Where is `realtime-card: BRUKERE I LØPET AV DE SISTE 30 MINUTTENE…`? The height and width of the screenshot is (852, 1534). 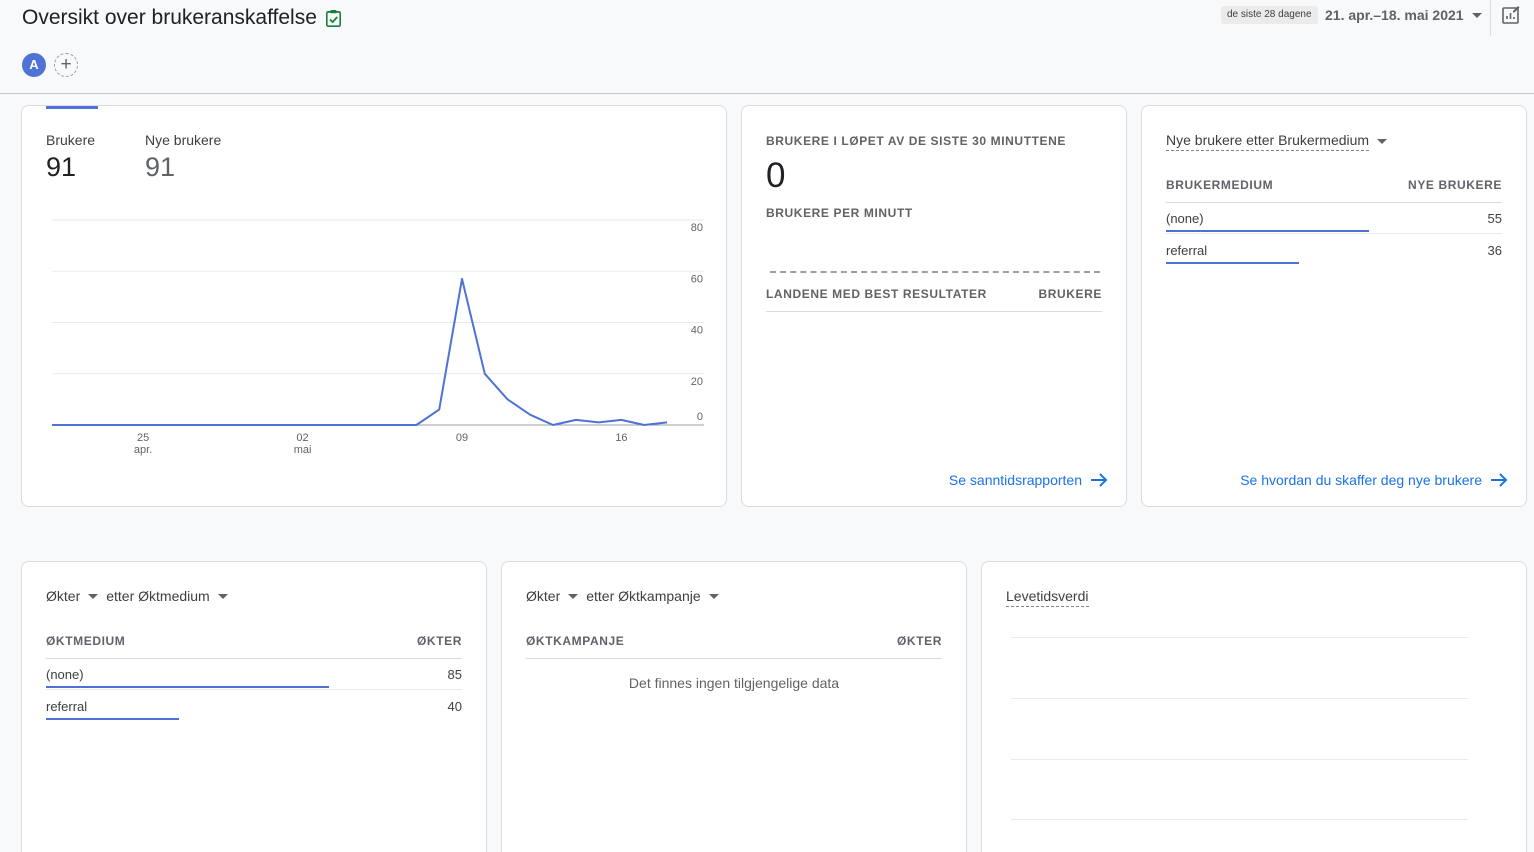
realtime-card: BRUKERE I LØPET AV DE SISTE 30 MINUTTENE… is located at coordinates (934, 306).